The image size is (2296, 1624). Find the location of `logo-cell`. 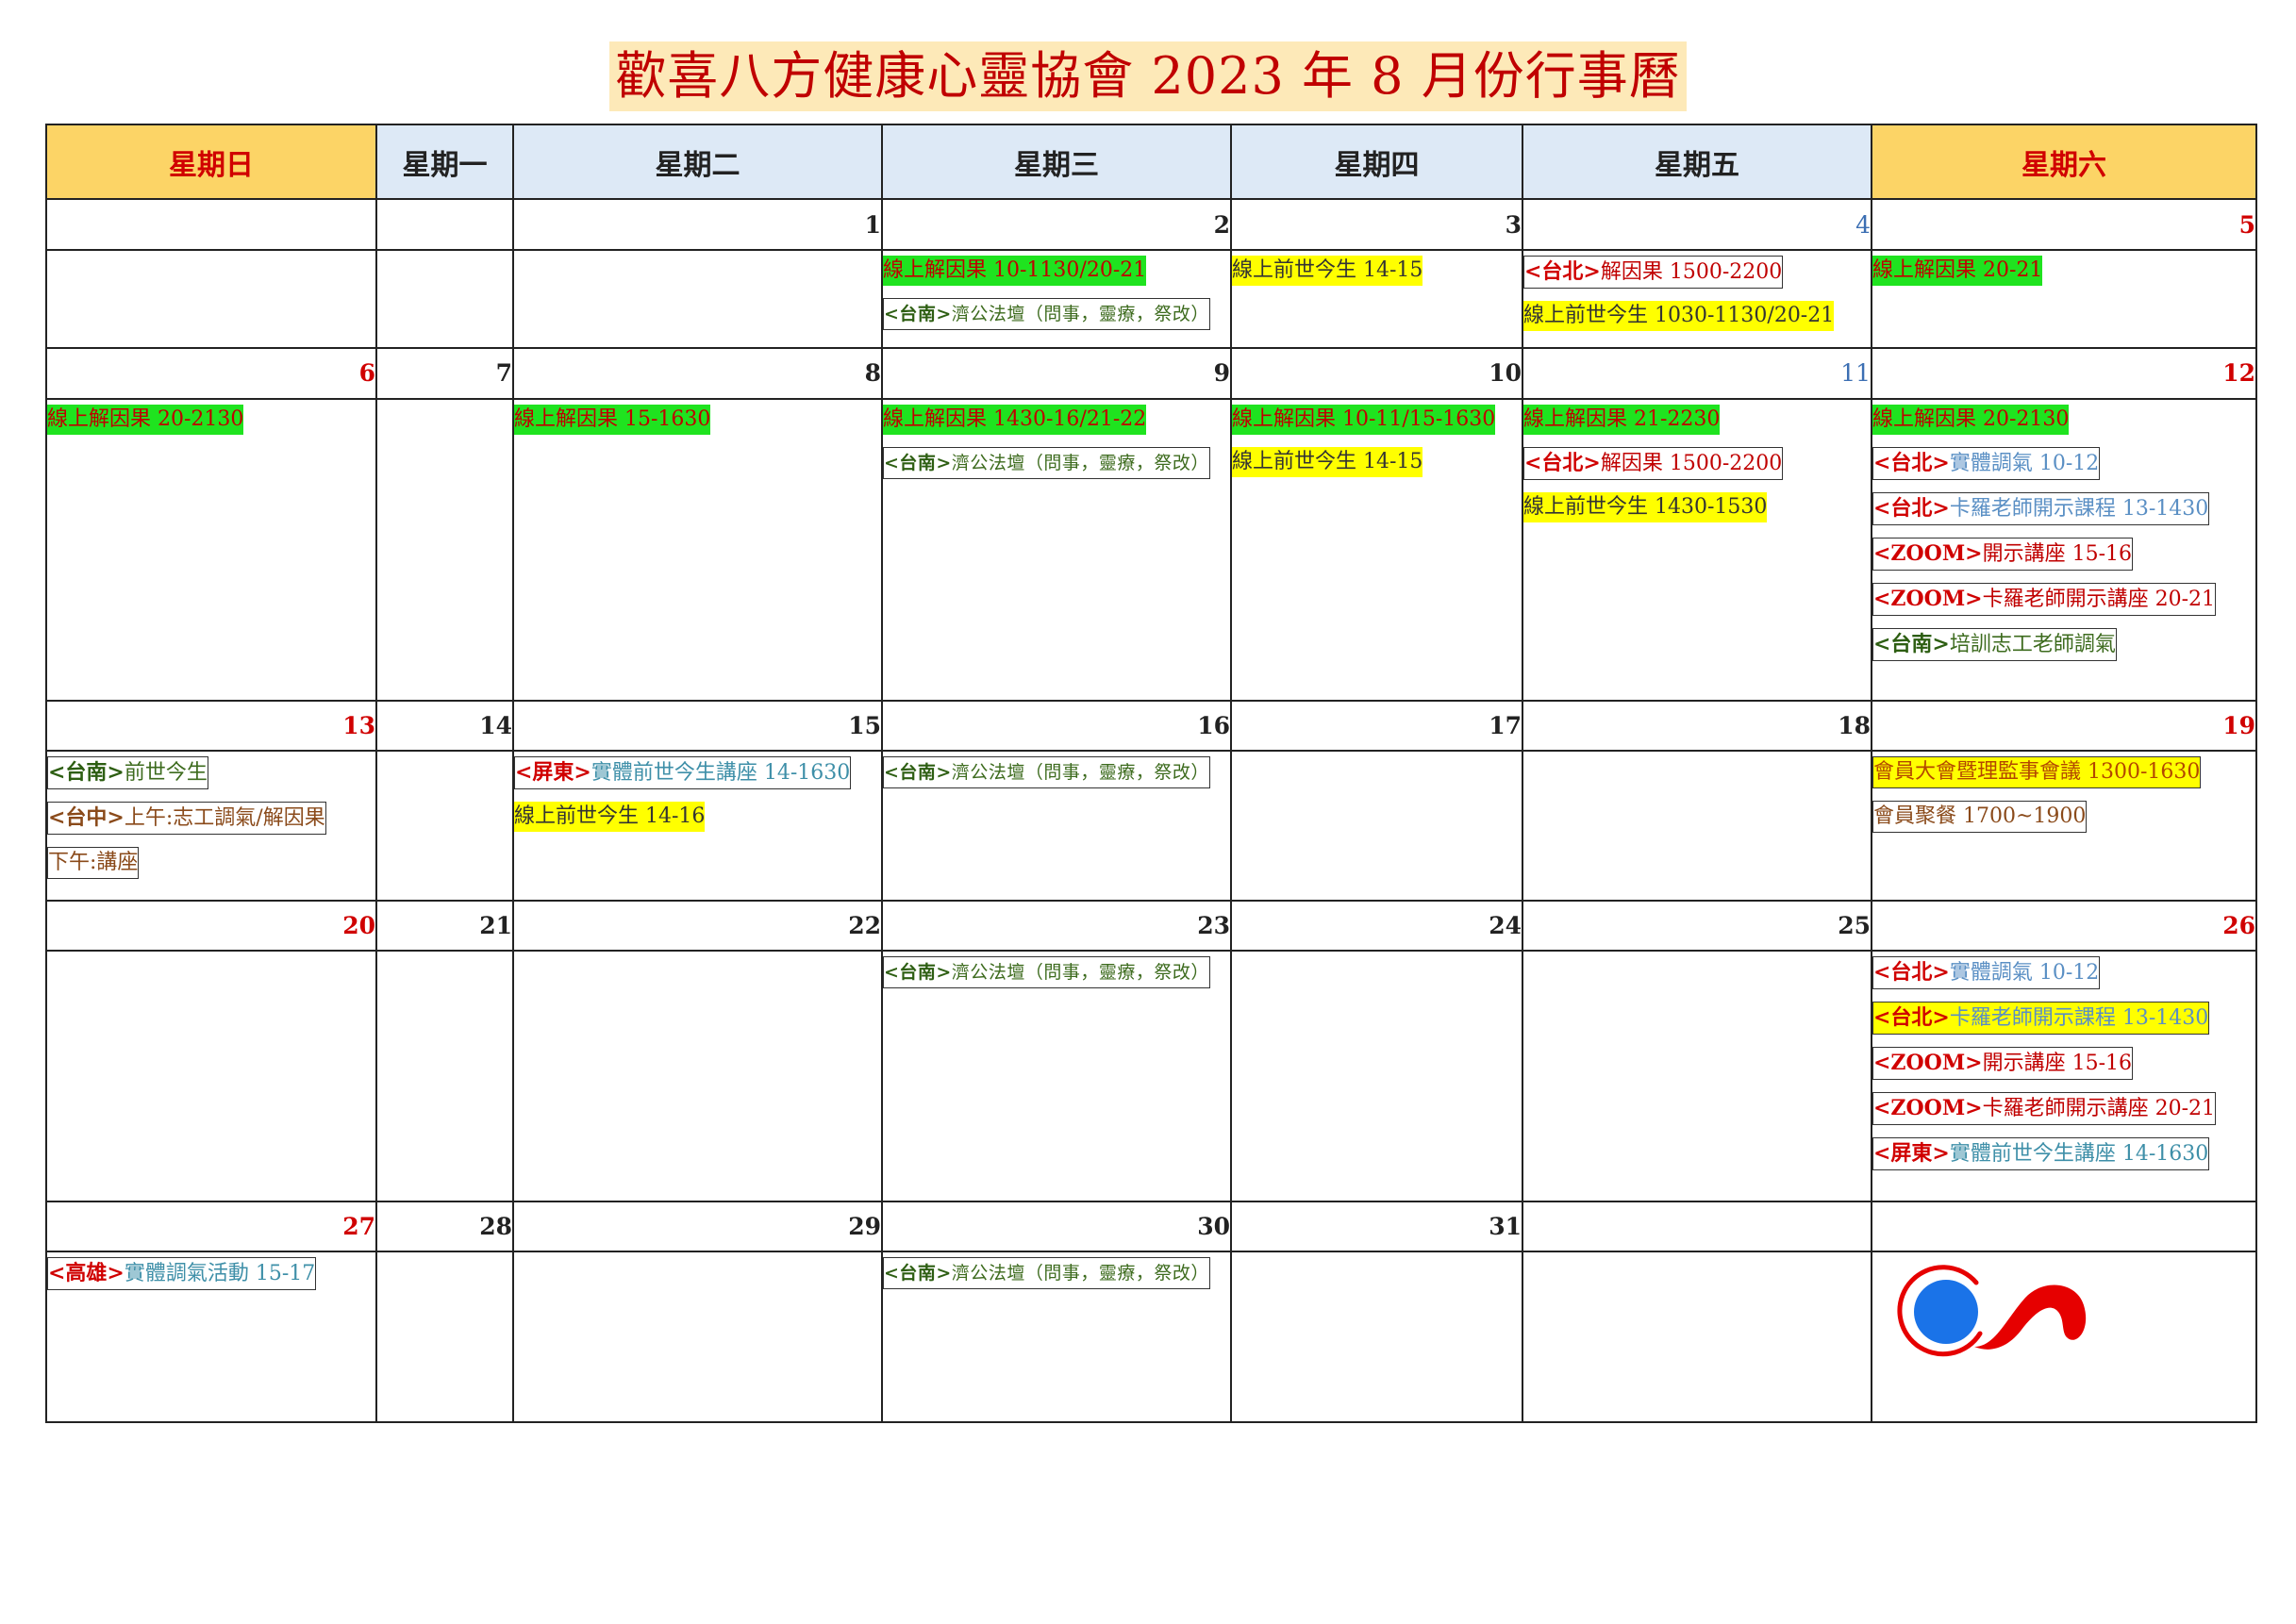

logo-cell is located at coordinates (2064, 1337).